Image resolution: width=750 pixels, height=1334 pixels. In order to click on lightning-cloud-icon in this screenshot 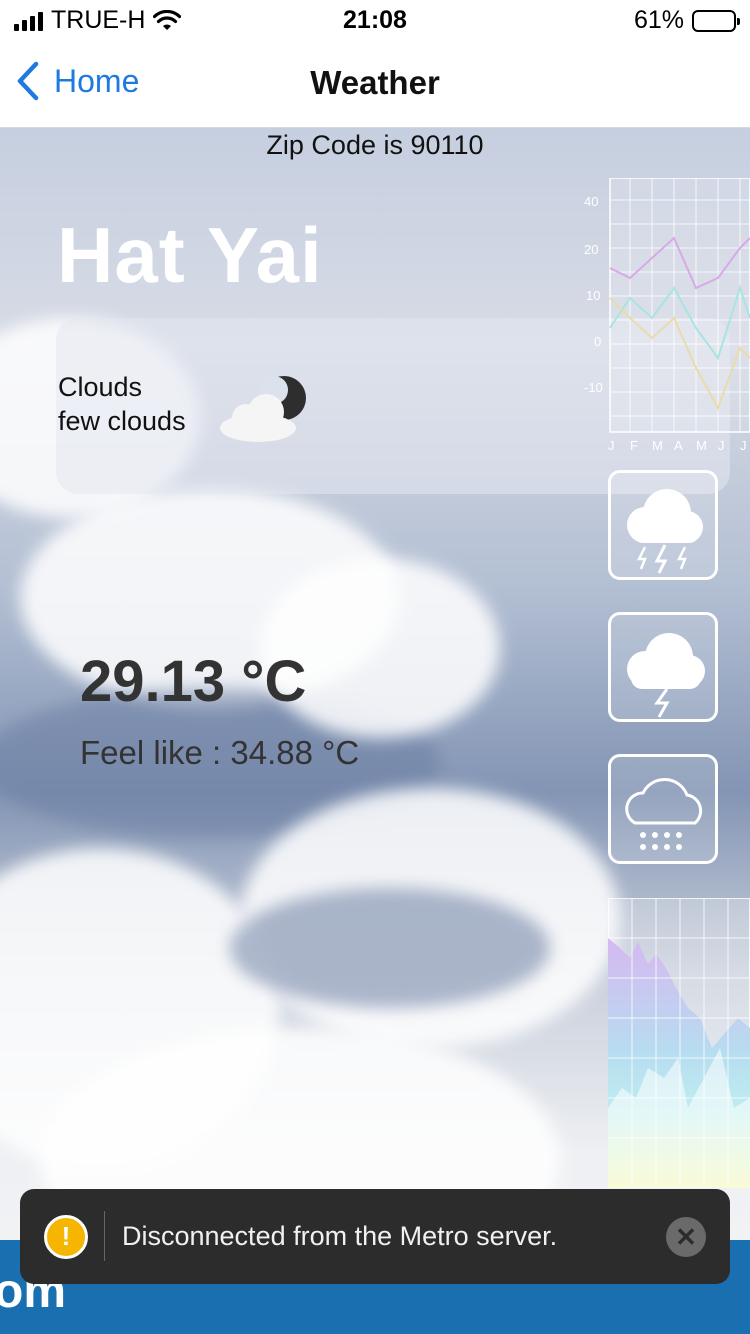, I will do `click(666, 675)`.